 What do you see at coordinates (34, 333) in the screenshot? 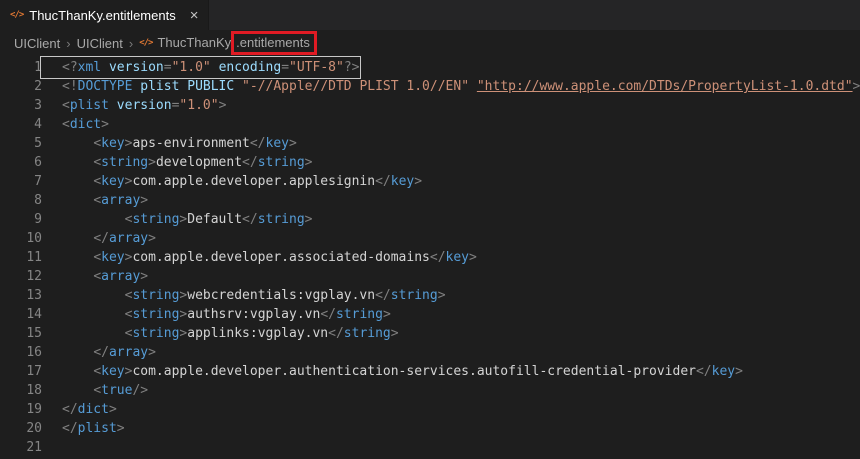
I see `line-number: 15` at bounding box center [34, 333].